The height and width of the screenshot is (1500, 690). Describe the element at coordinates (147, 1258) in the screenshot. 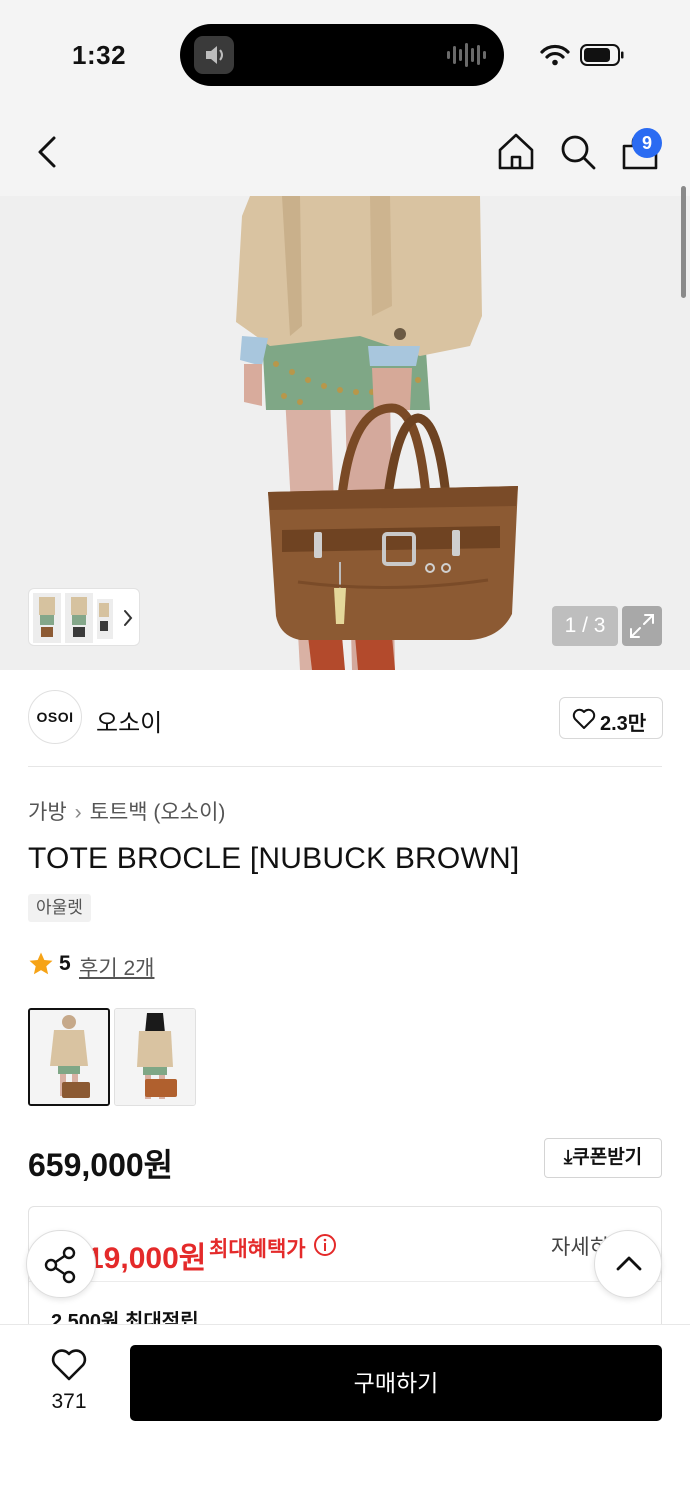

I see `max-benefit-price: 19,000원` at that location.